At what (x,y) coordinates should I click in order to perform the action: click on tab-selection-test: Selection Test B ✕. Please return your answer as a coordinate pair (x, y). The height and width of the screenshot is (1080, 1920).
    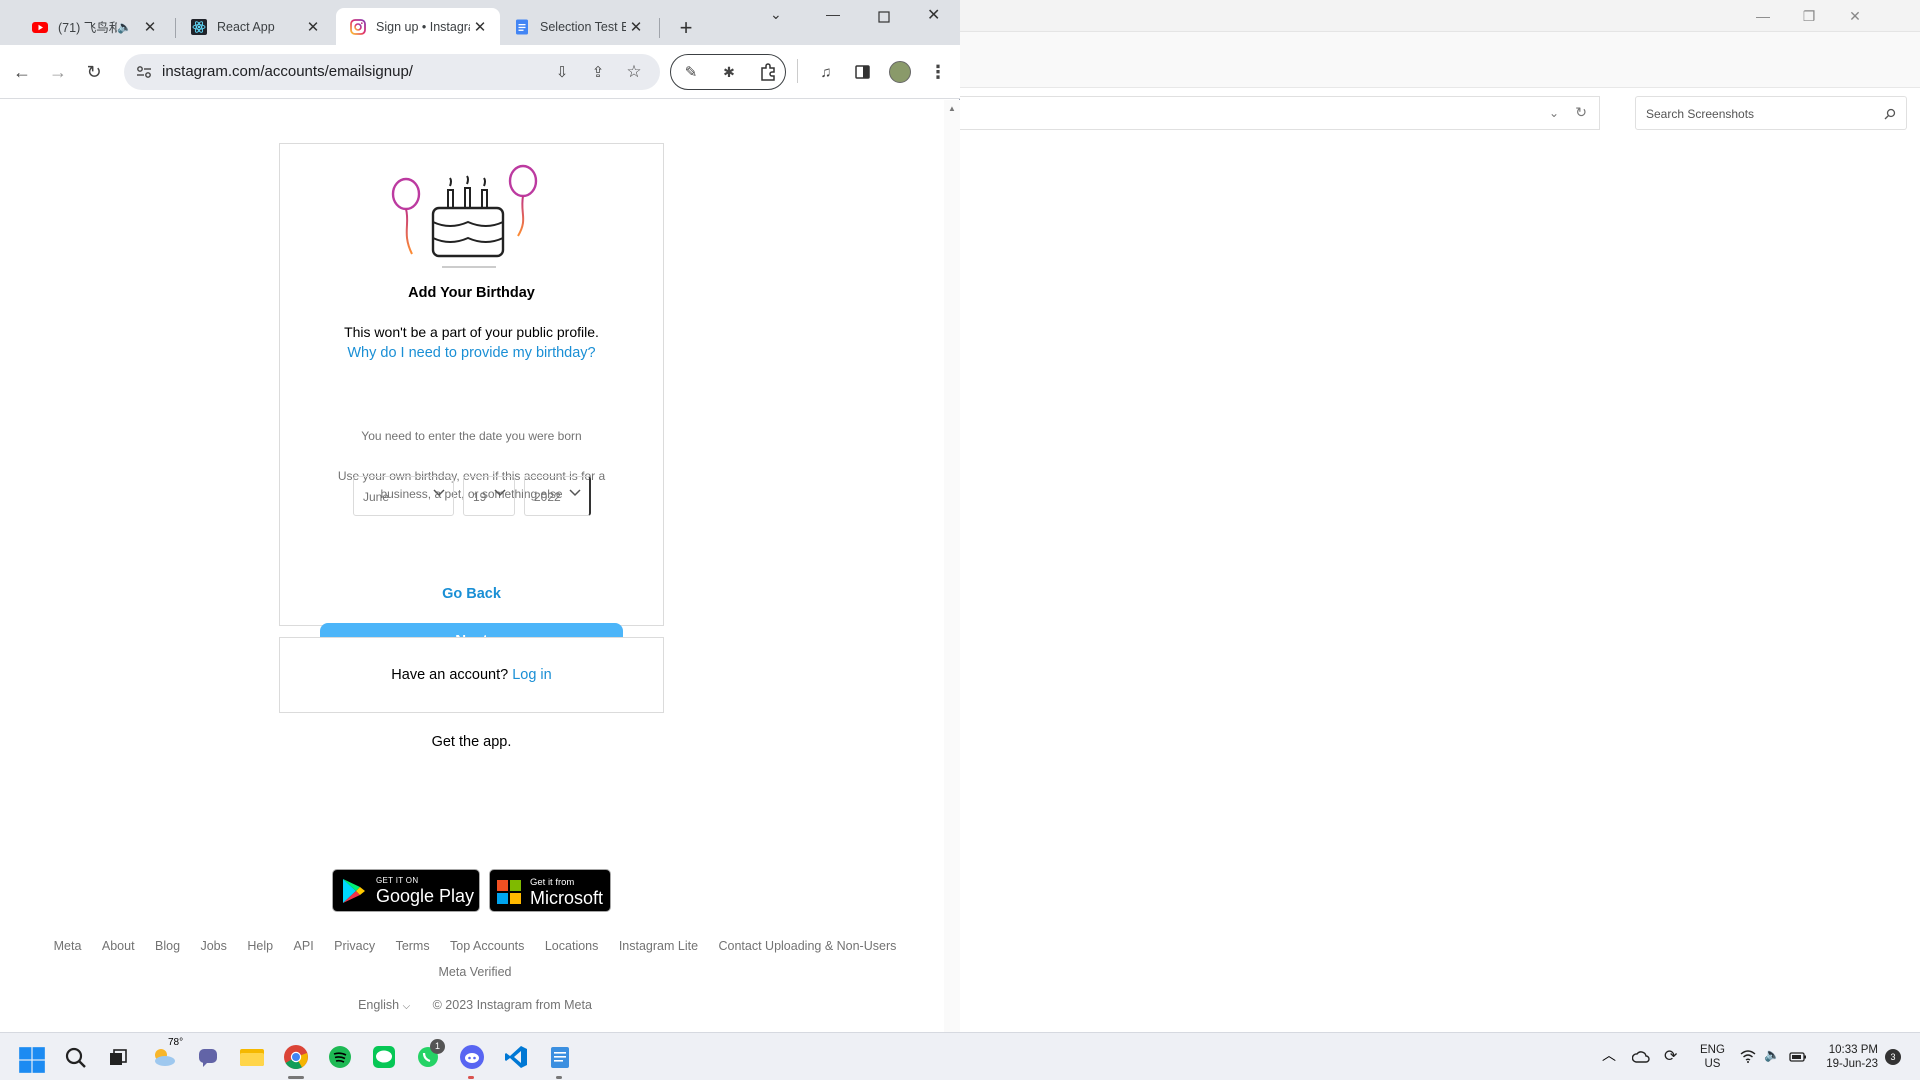
    Looking at the image, I should click on (578, 26).